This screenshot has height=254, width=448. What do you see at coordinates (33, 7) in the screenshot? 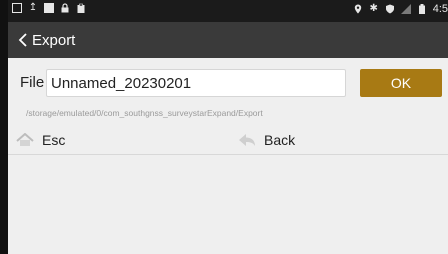
I see `upload-icon: ↥` at bounding box center [33, 7].